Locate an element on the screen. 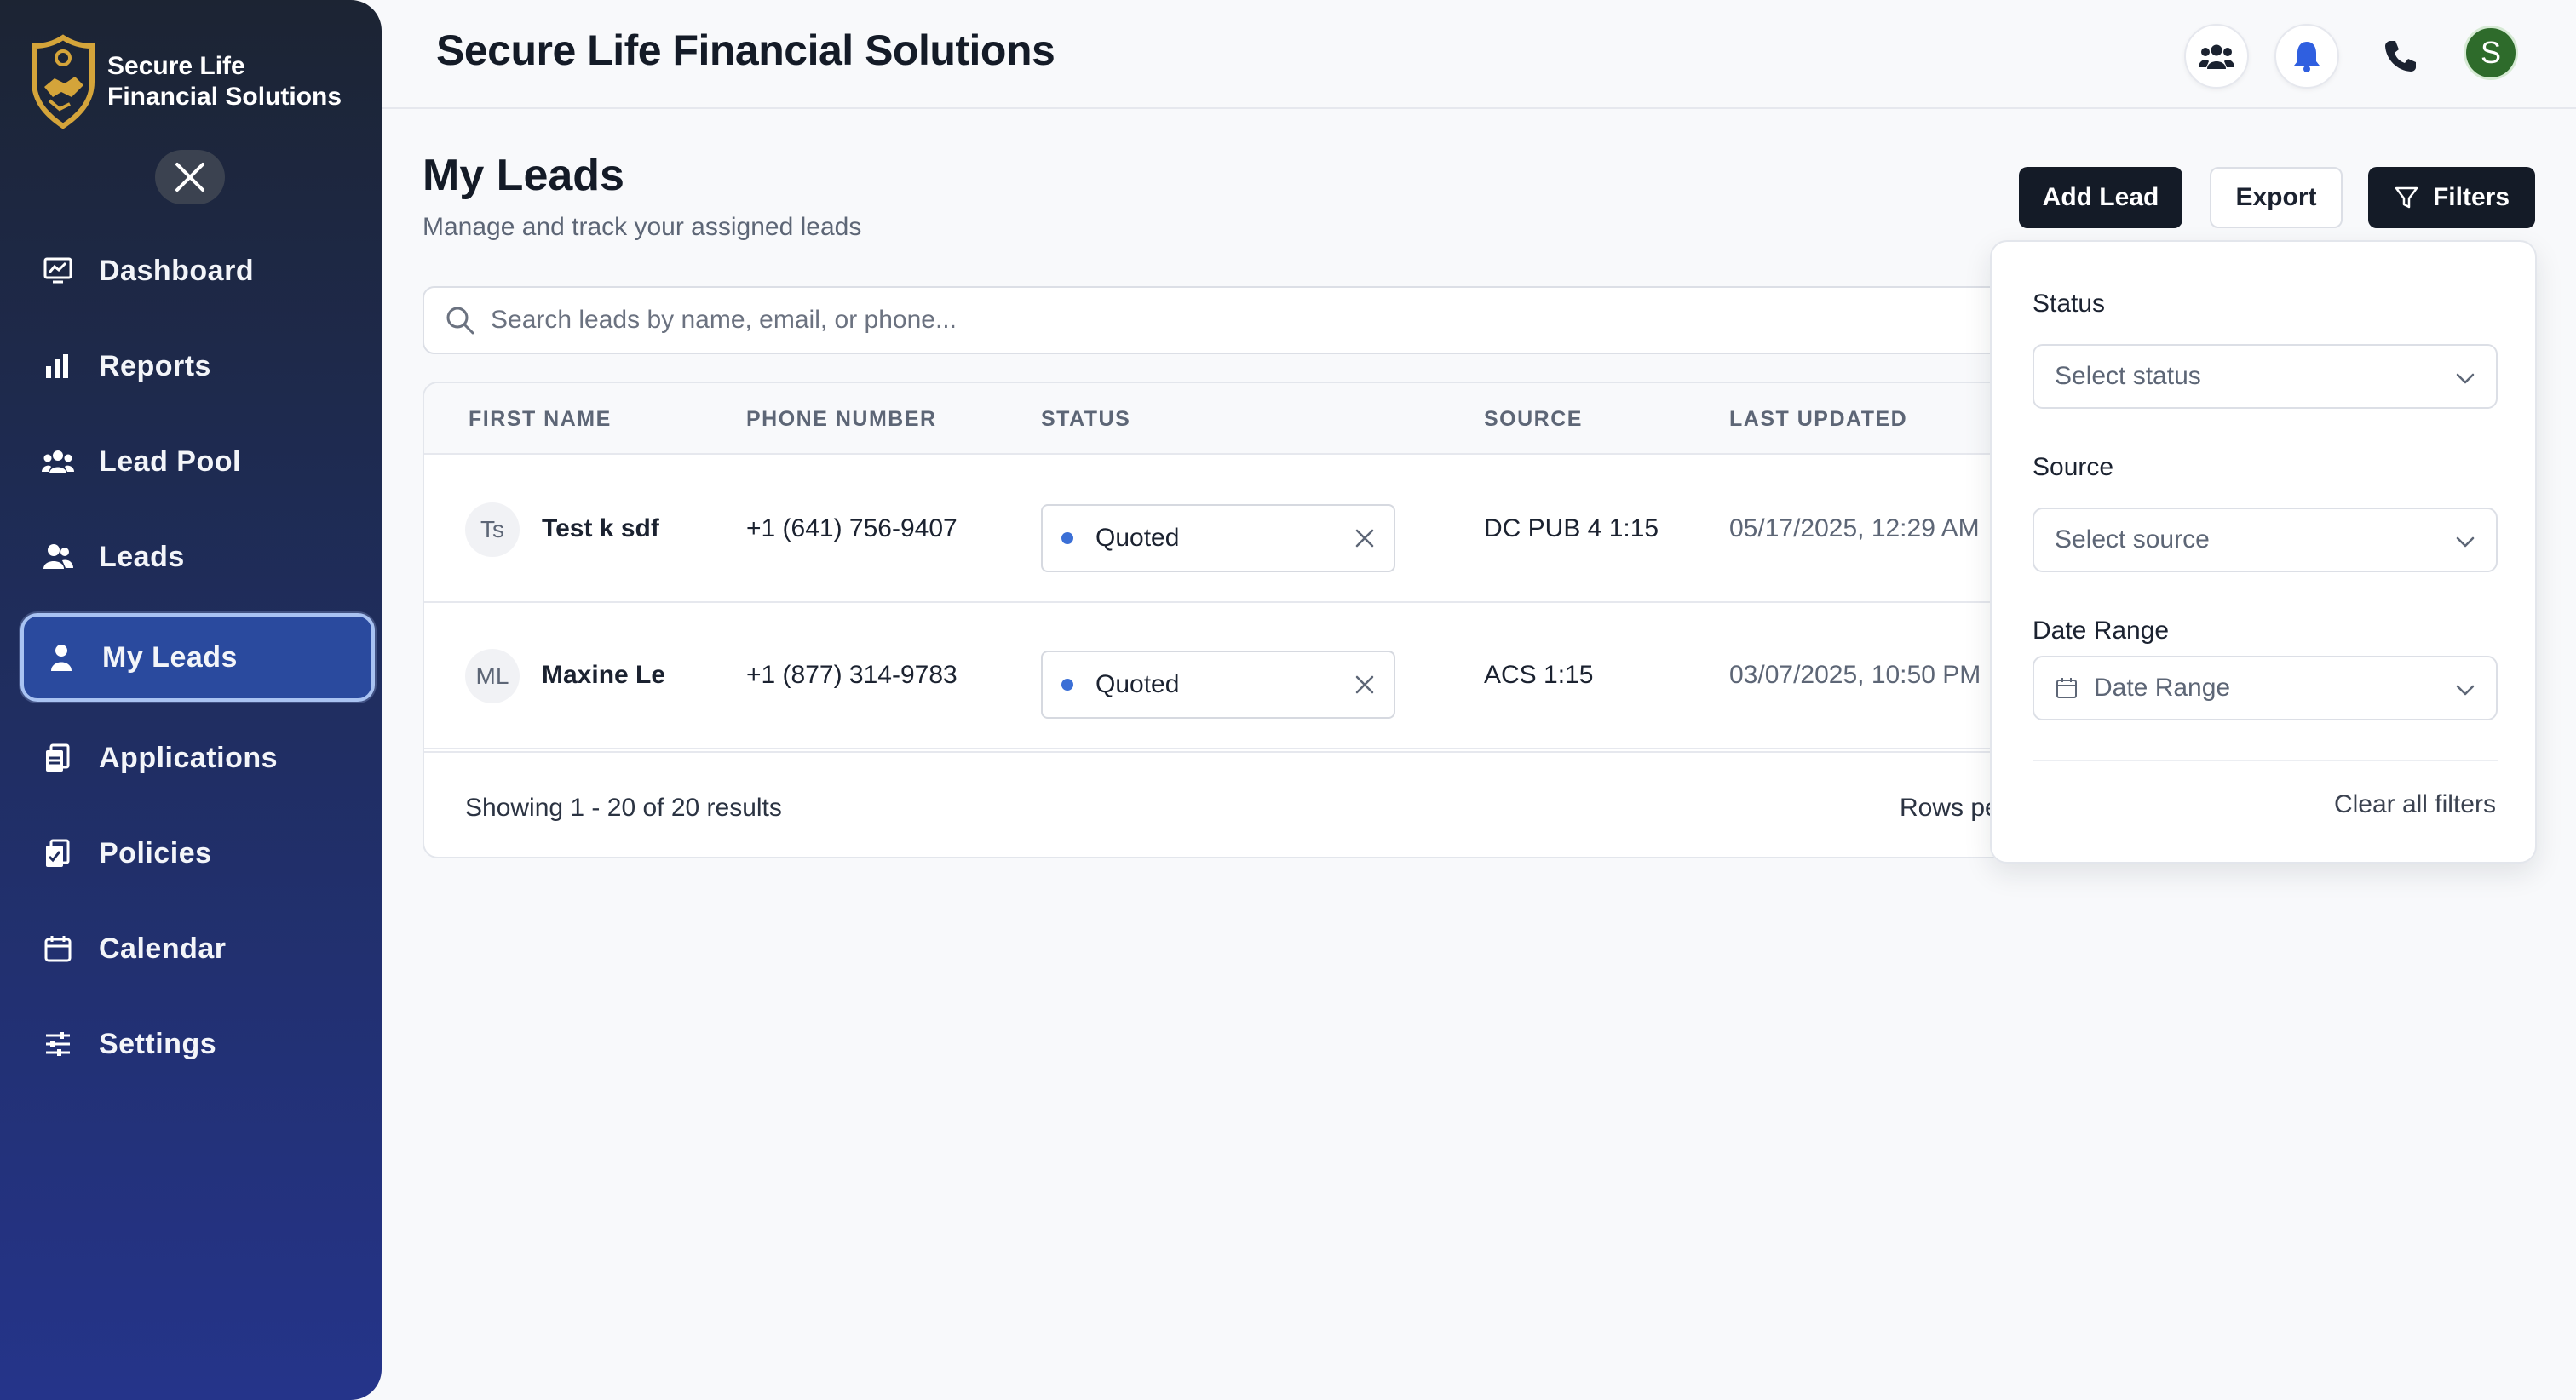 The image size is (2576, 1400). lead-last-updated: 05/17/2025, 12:29 AM is located at coordinates (1855, 528).